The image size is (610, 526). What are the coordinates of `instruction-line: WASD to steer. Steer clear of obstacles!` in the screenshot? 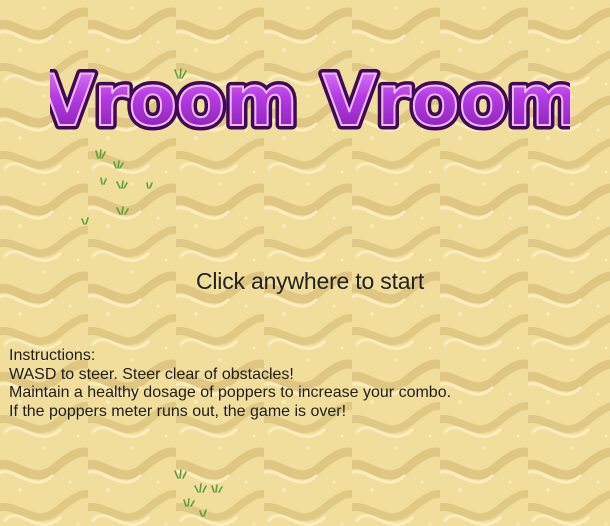 It's located at (151, 374).